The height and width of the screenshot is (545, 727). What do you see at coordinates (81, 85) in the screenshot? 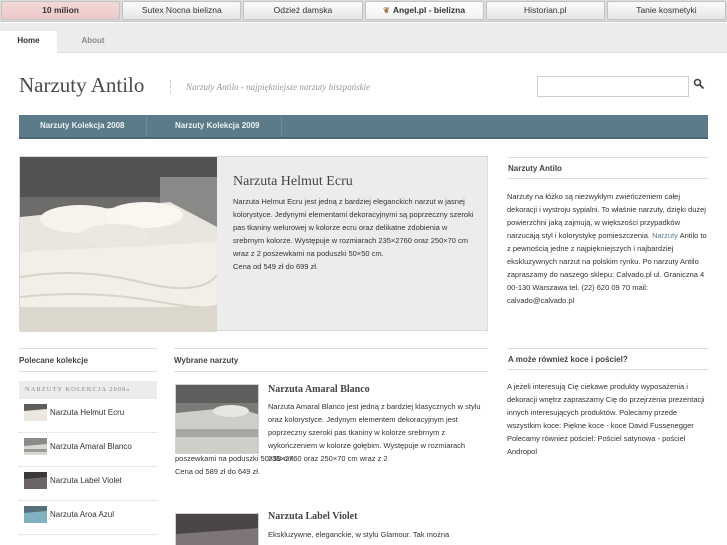
I see `site-title: Narzuty Antilo` at bounding box center [81, 85].